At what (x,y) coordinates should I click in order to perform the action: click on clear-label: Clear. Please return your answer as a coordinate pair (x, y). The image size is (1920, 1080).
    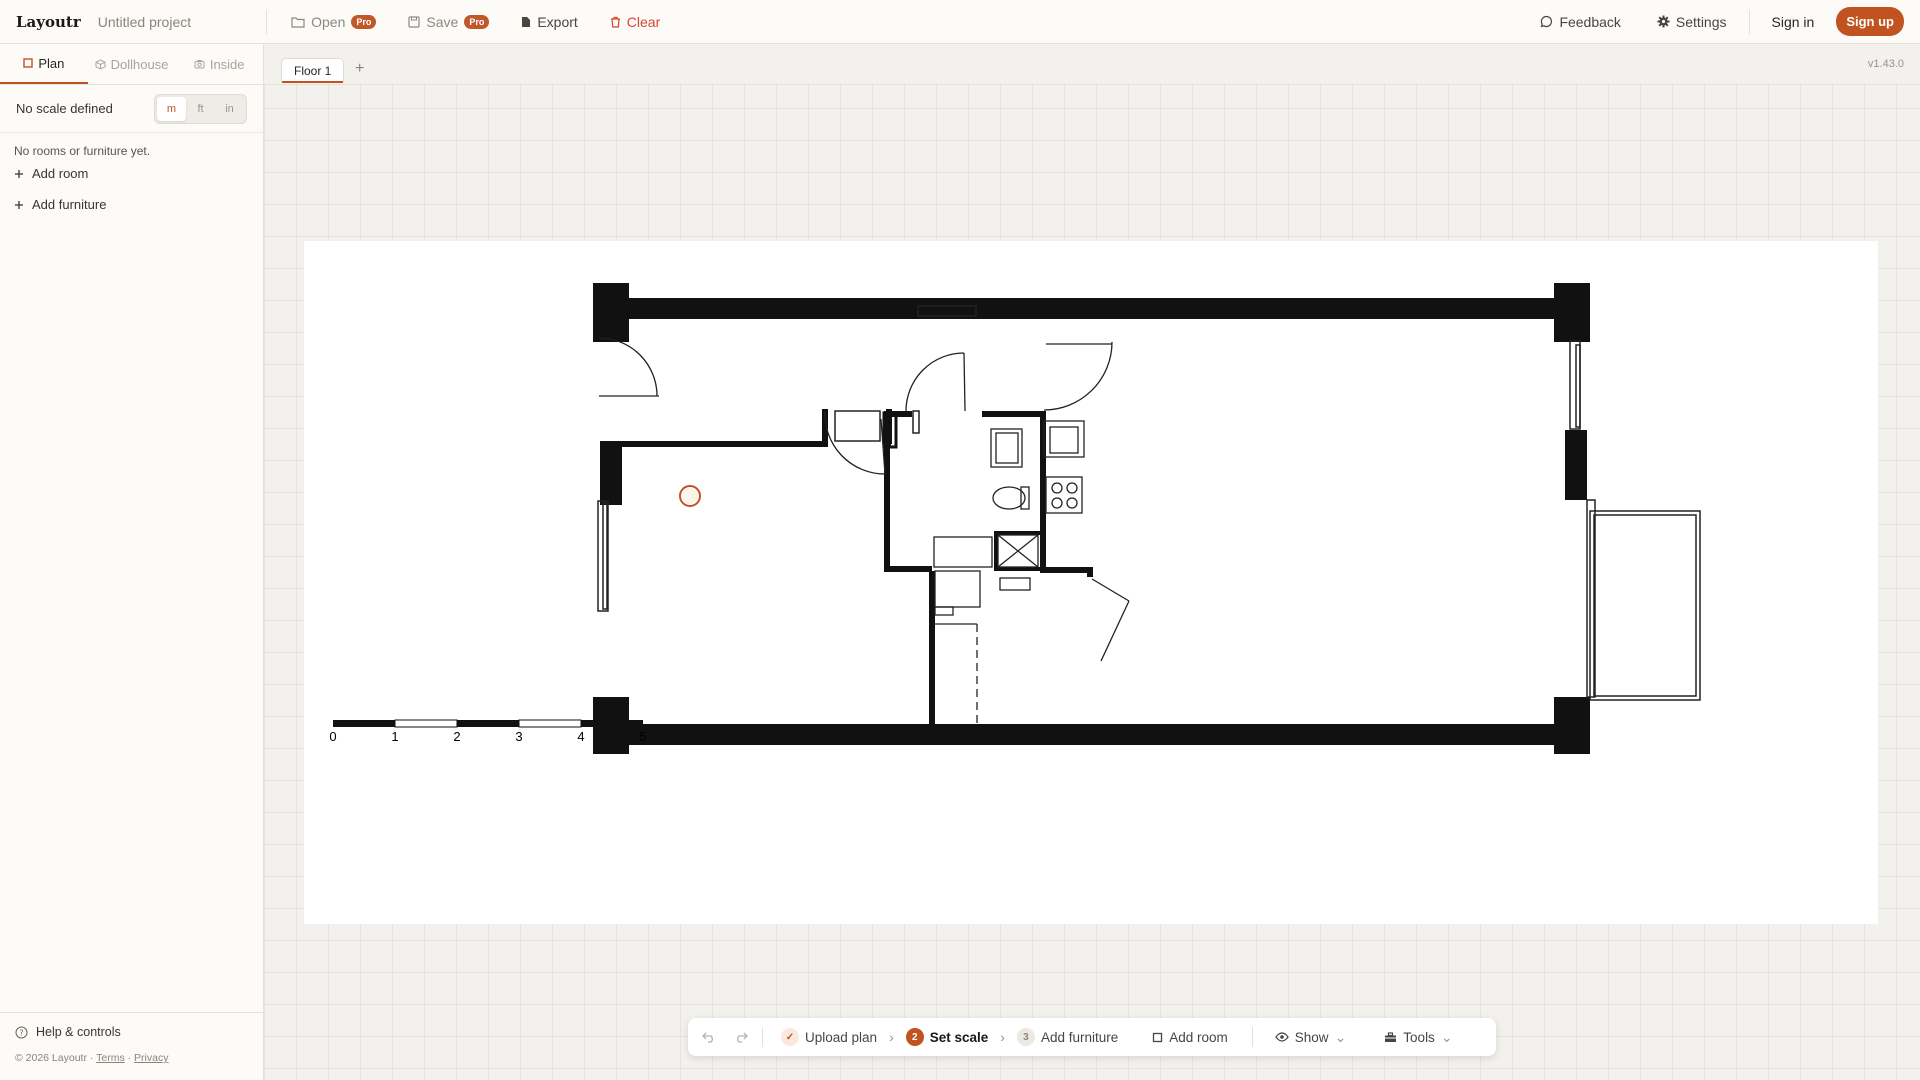
    Looking at the image, I should click on (643, 21).